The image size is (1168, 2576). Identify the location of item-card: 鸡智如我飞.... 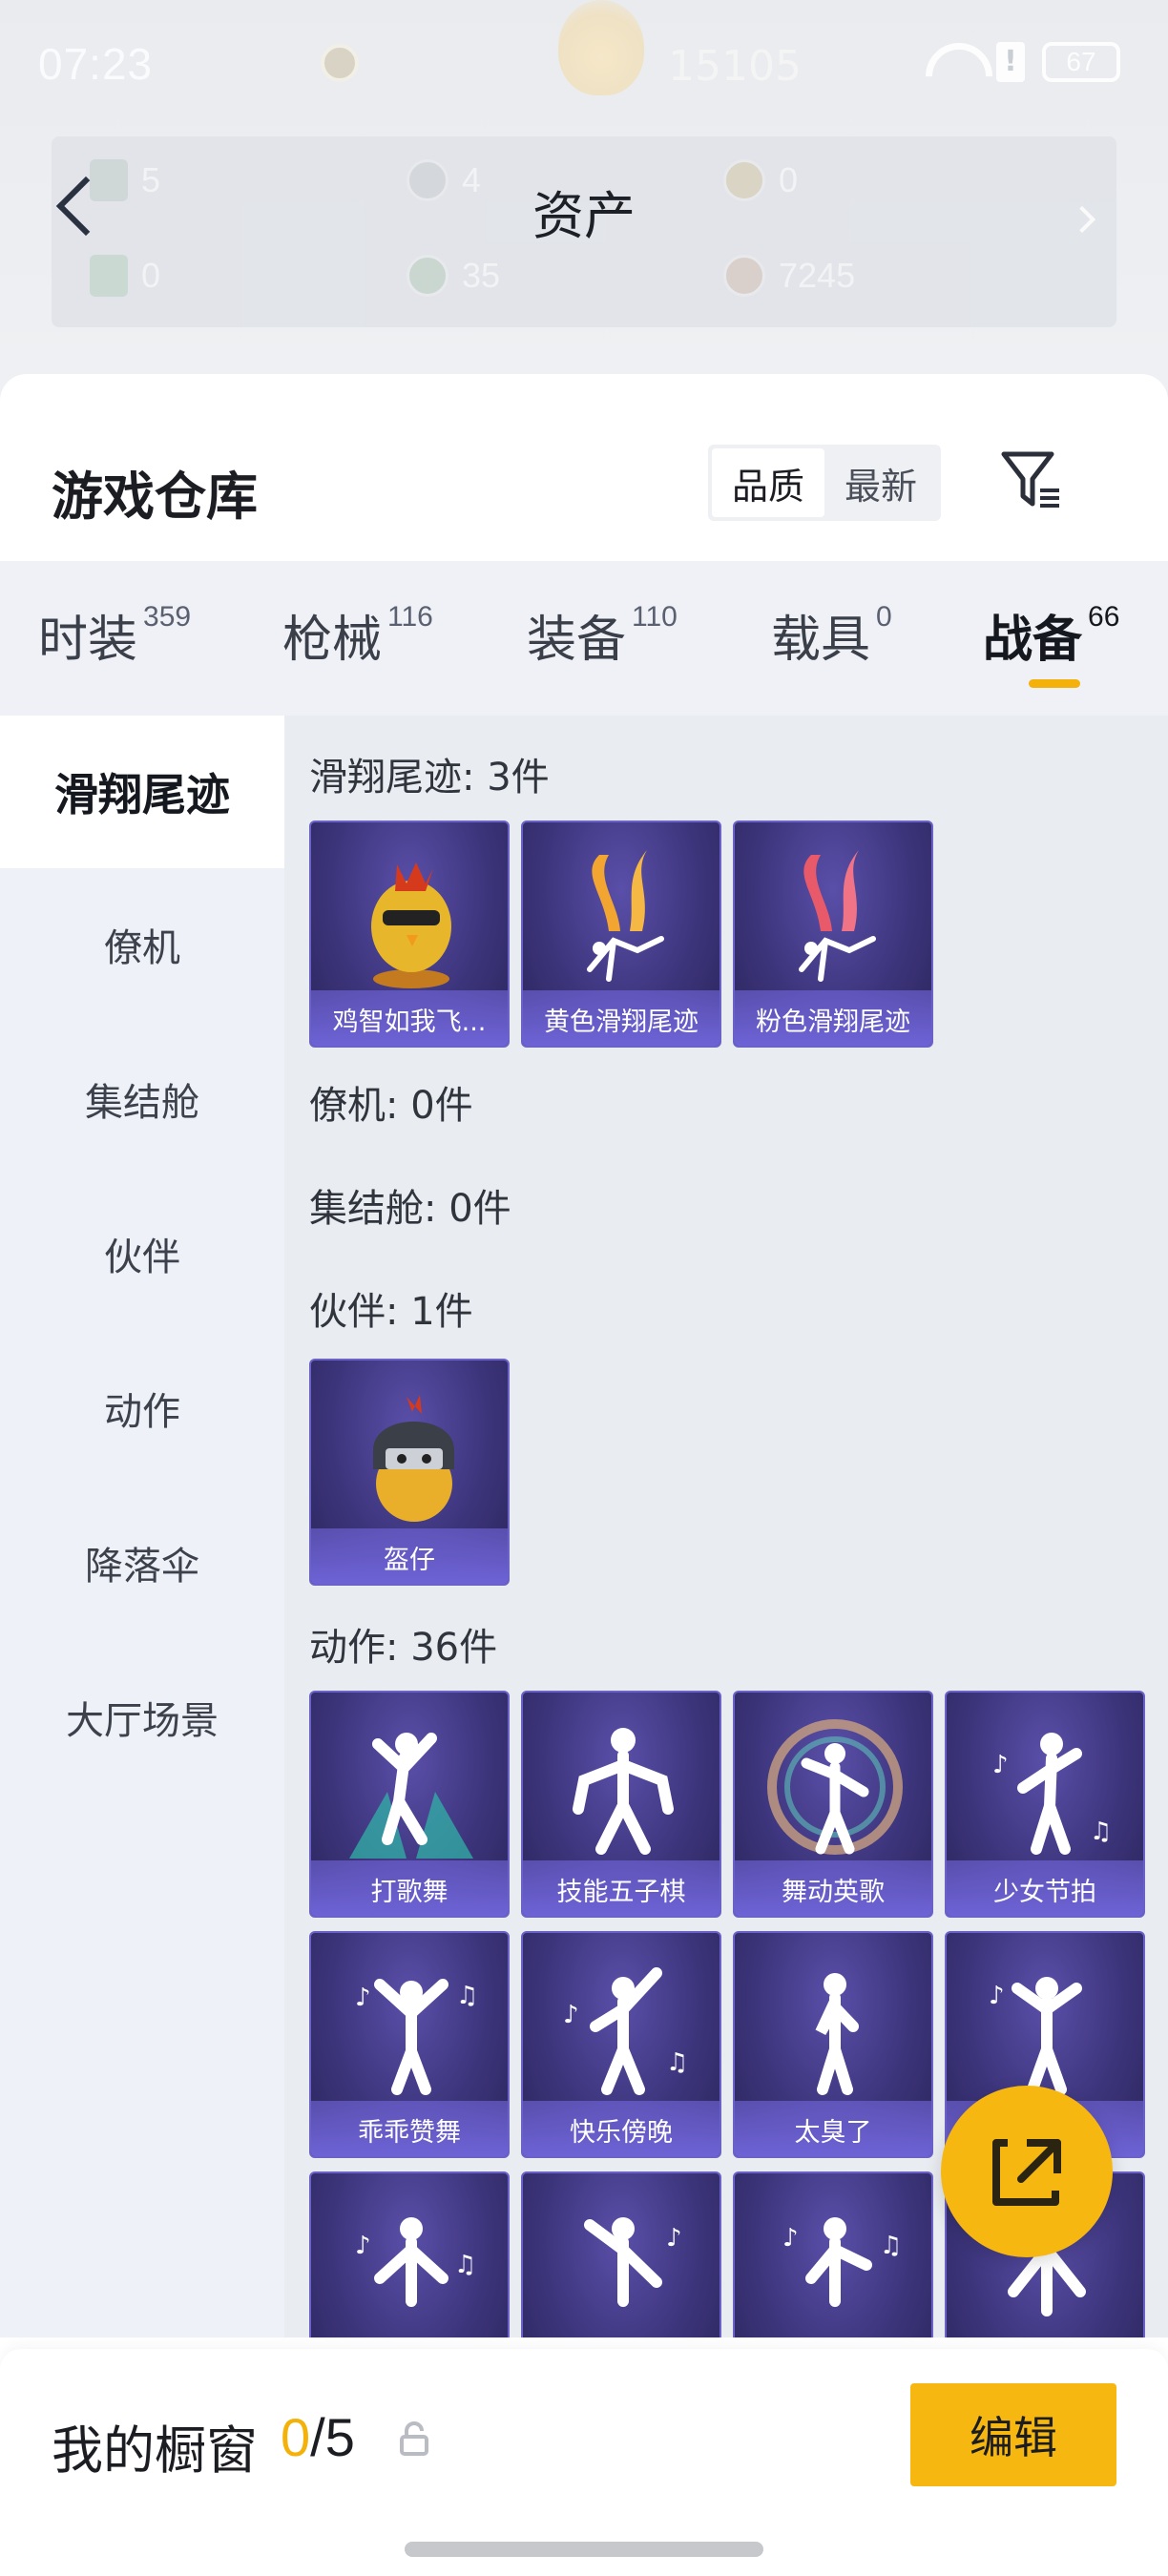
(409, 934).